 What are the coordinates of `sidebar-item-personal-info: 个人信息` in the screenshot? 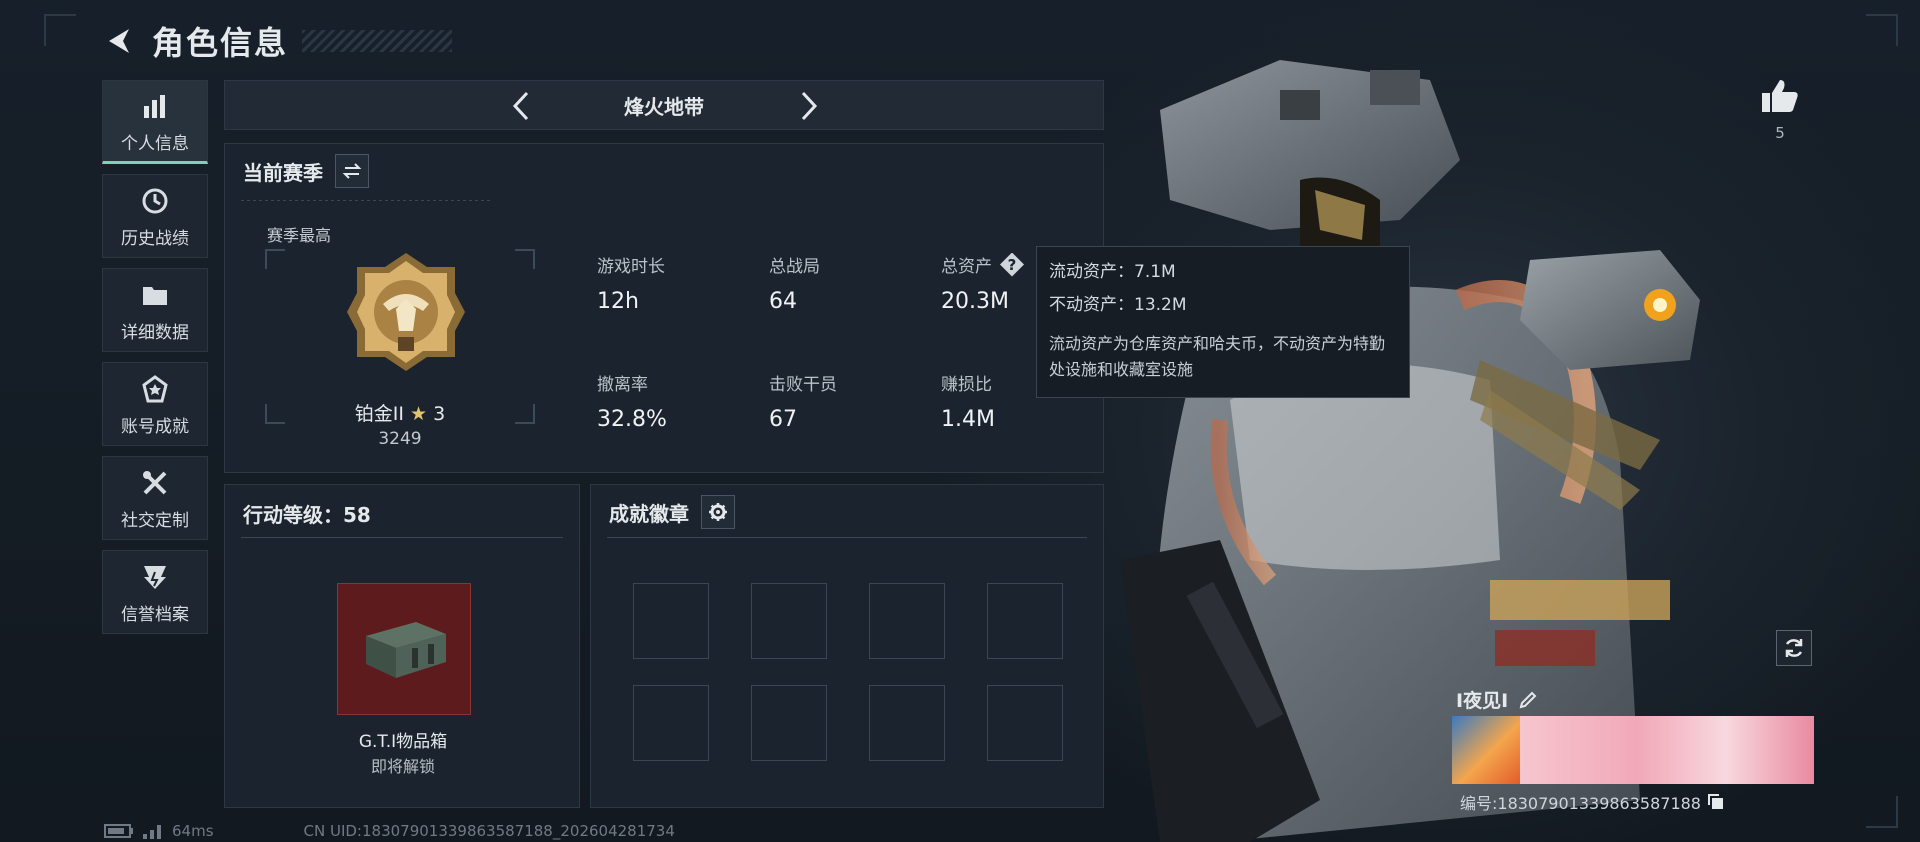 It's located at (155, 122).